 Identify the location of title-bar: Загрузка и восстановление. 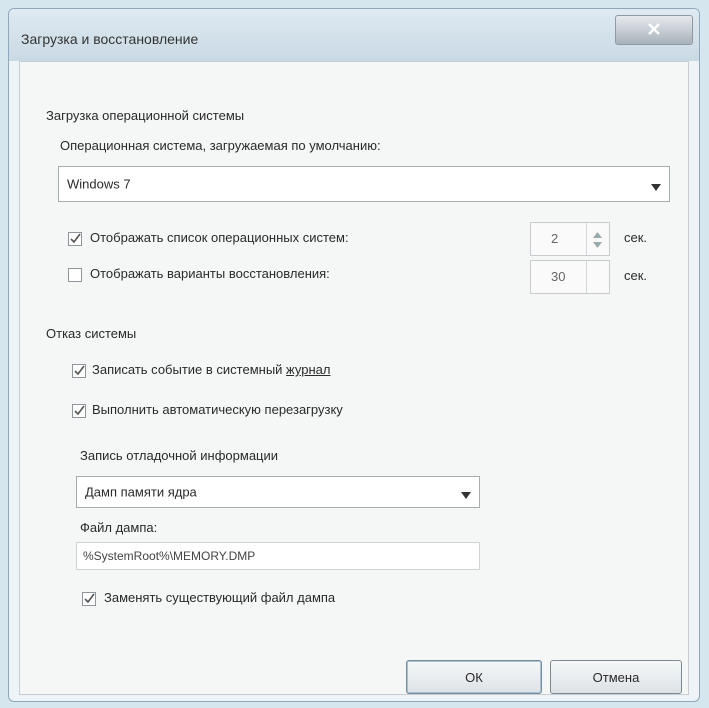
(354, 35).